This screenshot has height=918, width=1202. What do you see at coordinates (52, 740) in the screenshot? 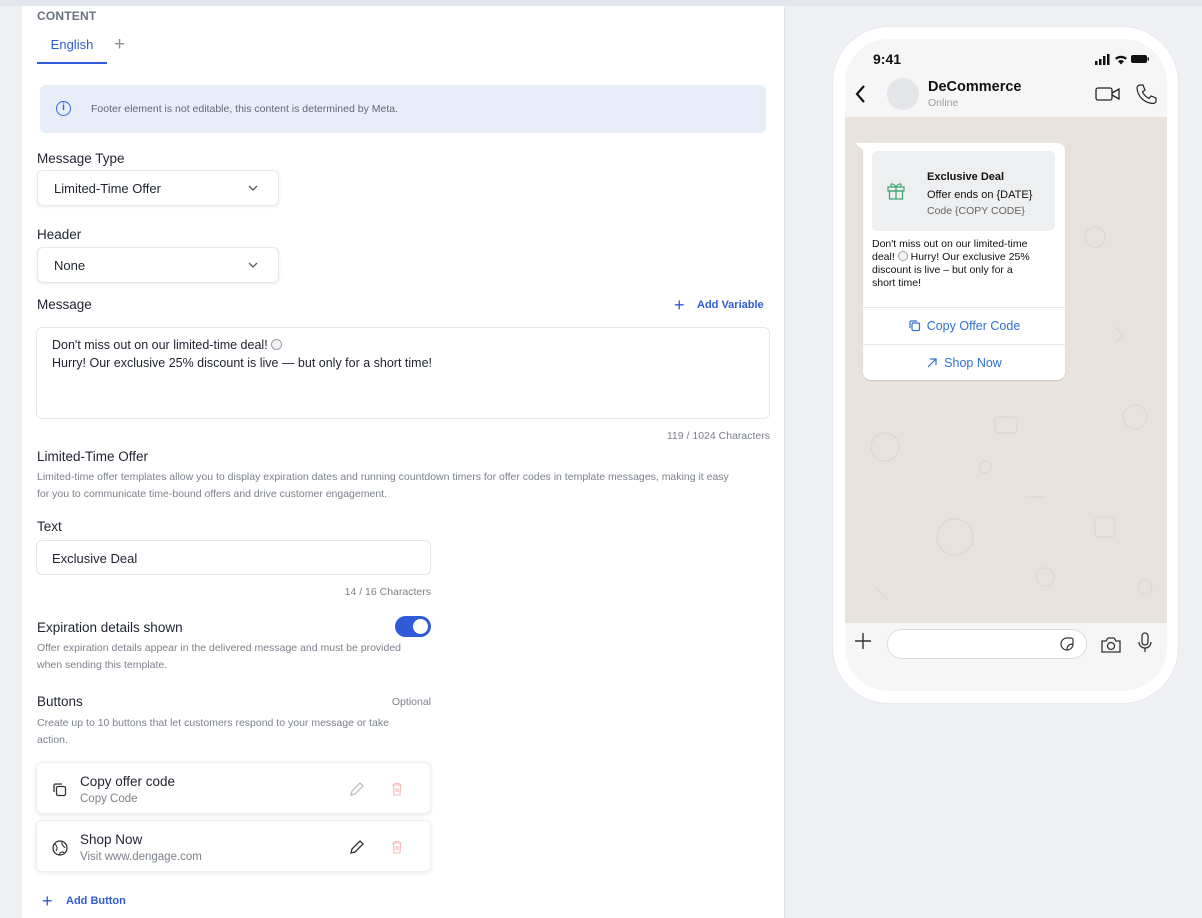
I see `buttons-desc-line-2: action.` at bounding box center [52, 740].